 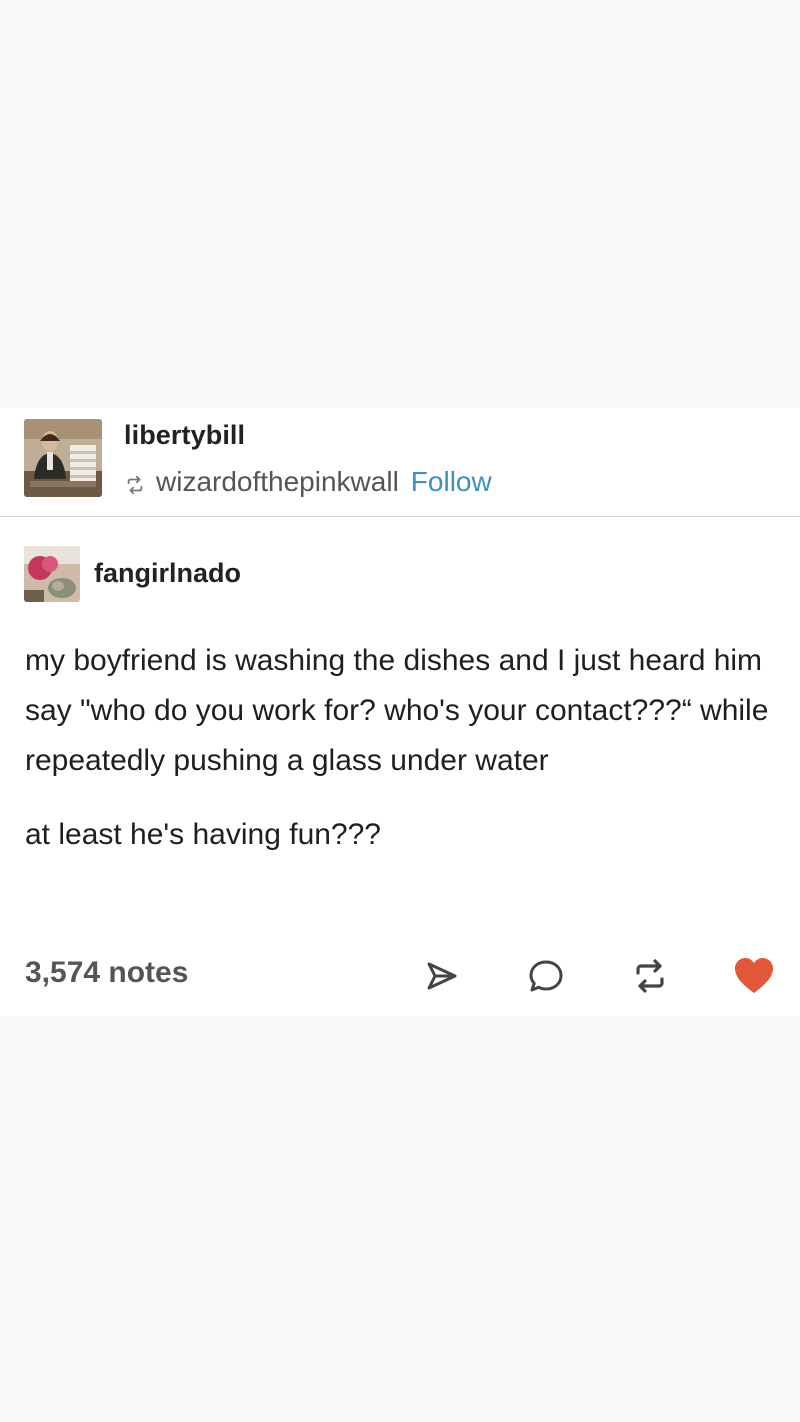 I want to click on trail-avatar-photo, so click(x=52, y=574).